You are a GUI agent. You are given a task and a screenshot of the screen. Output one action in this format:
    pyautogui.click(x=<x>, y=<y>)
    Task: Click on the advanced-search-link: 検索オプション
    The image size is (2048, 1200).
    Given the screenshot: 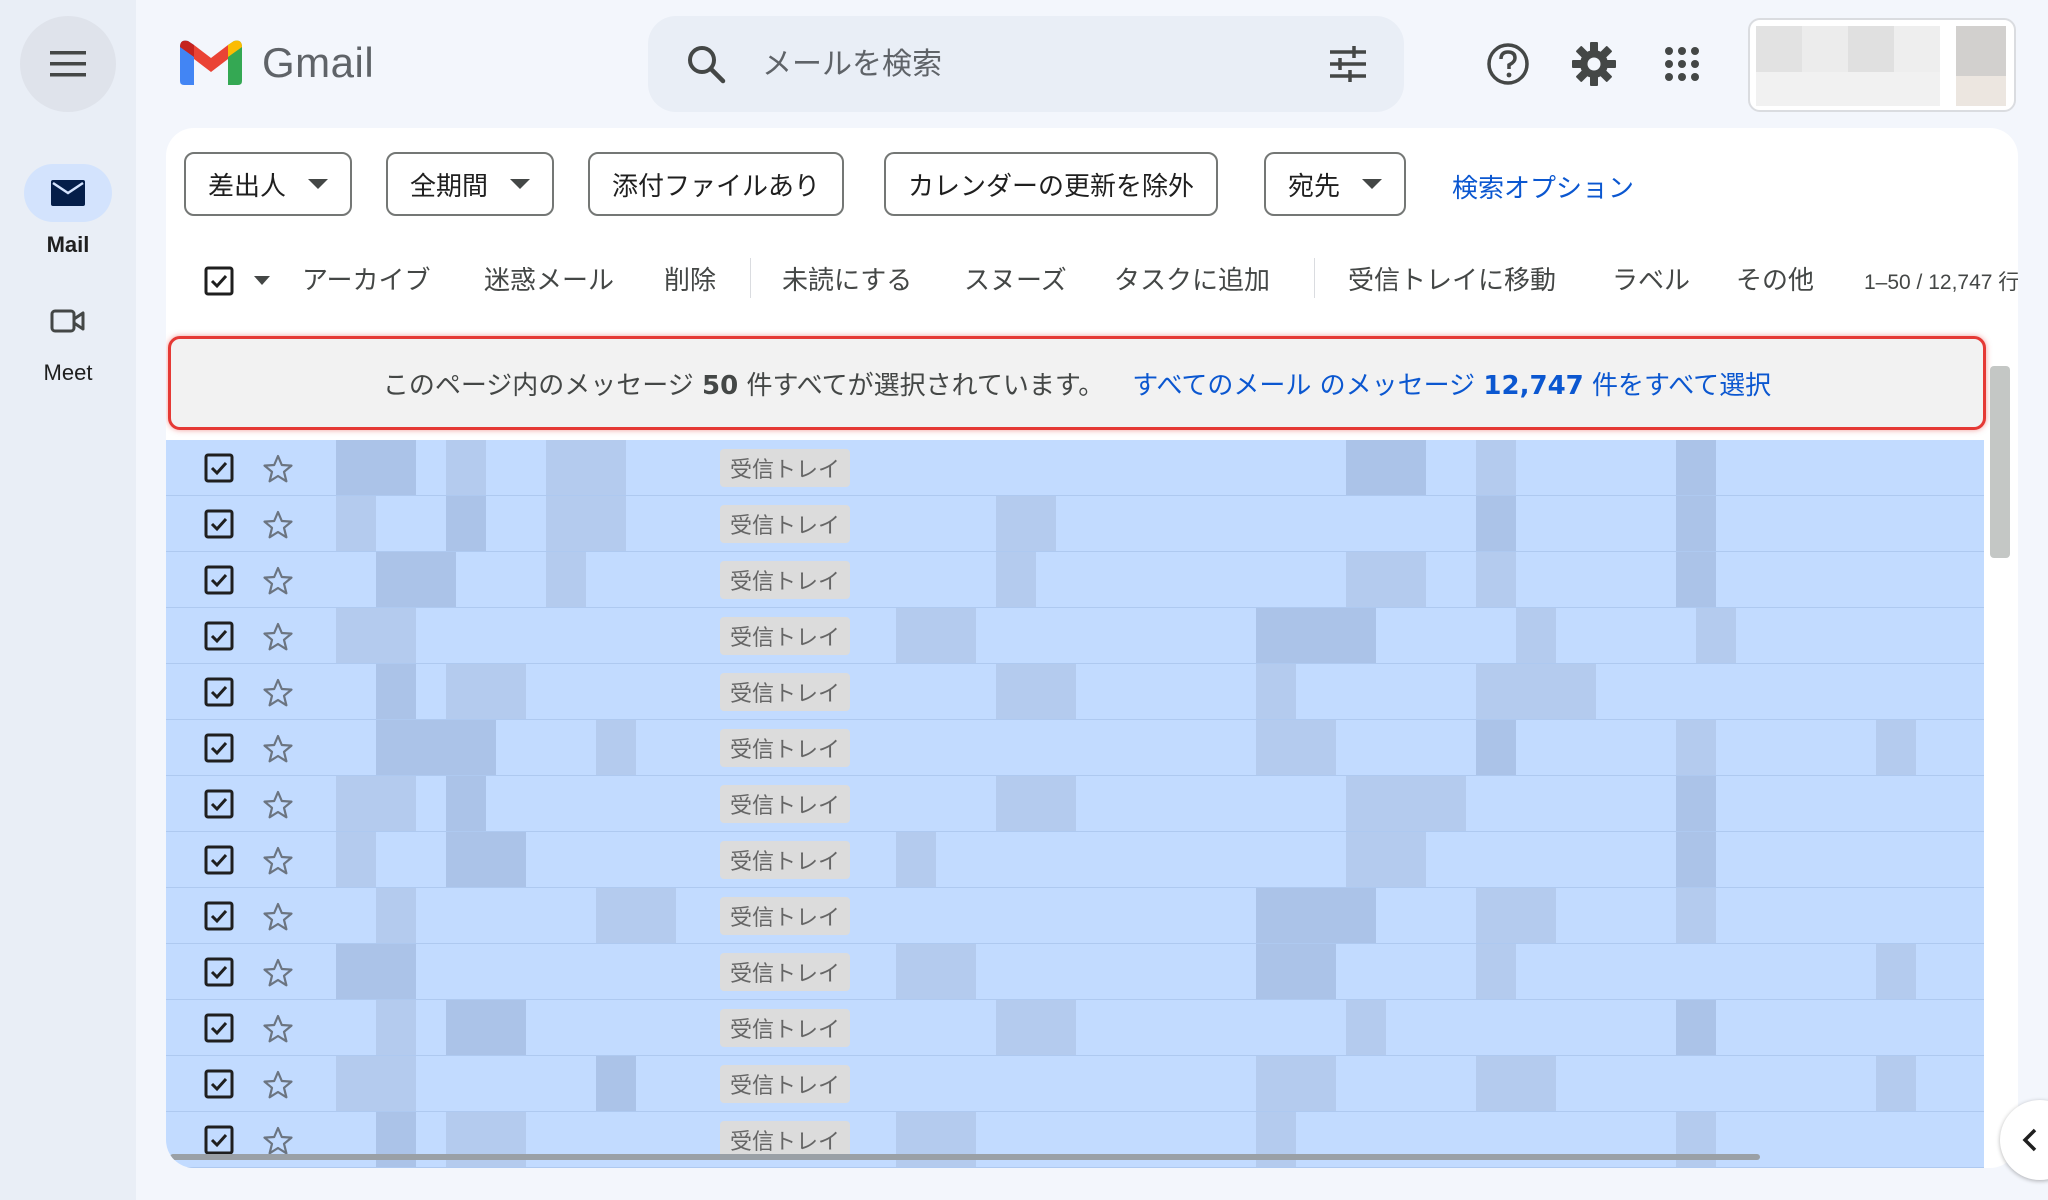 What is the action you would take?
    pyautogui.click(x=1543, y=186)
    